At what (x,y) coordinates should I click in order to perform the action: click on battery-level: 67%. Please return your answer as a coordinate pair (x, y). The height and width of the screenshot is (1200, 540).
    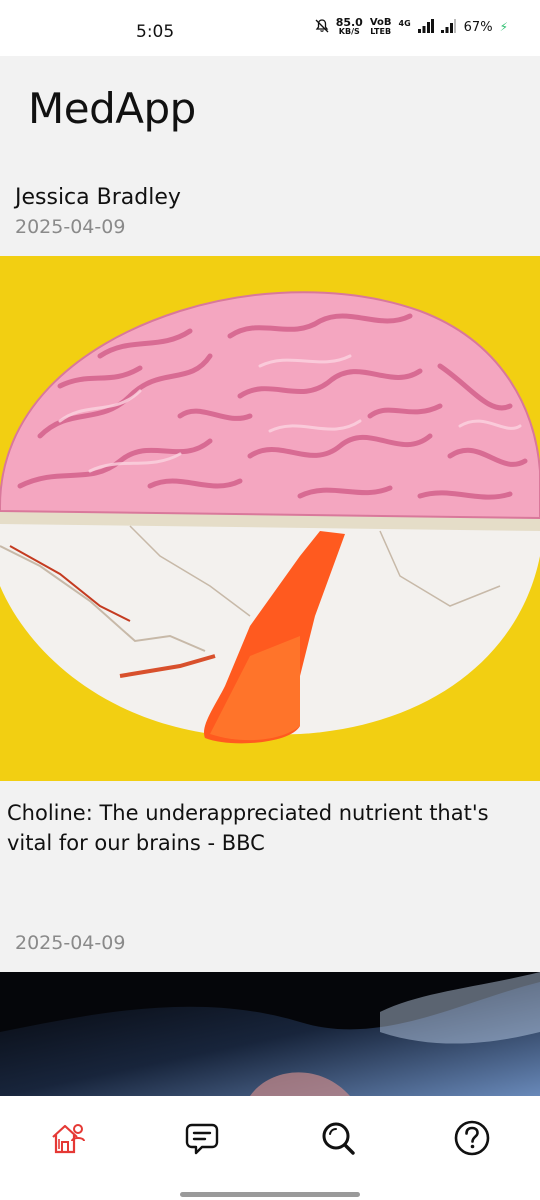
    Looking at the image, I should click on (478, 27).